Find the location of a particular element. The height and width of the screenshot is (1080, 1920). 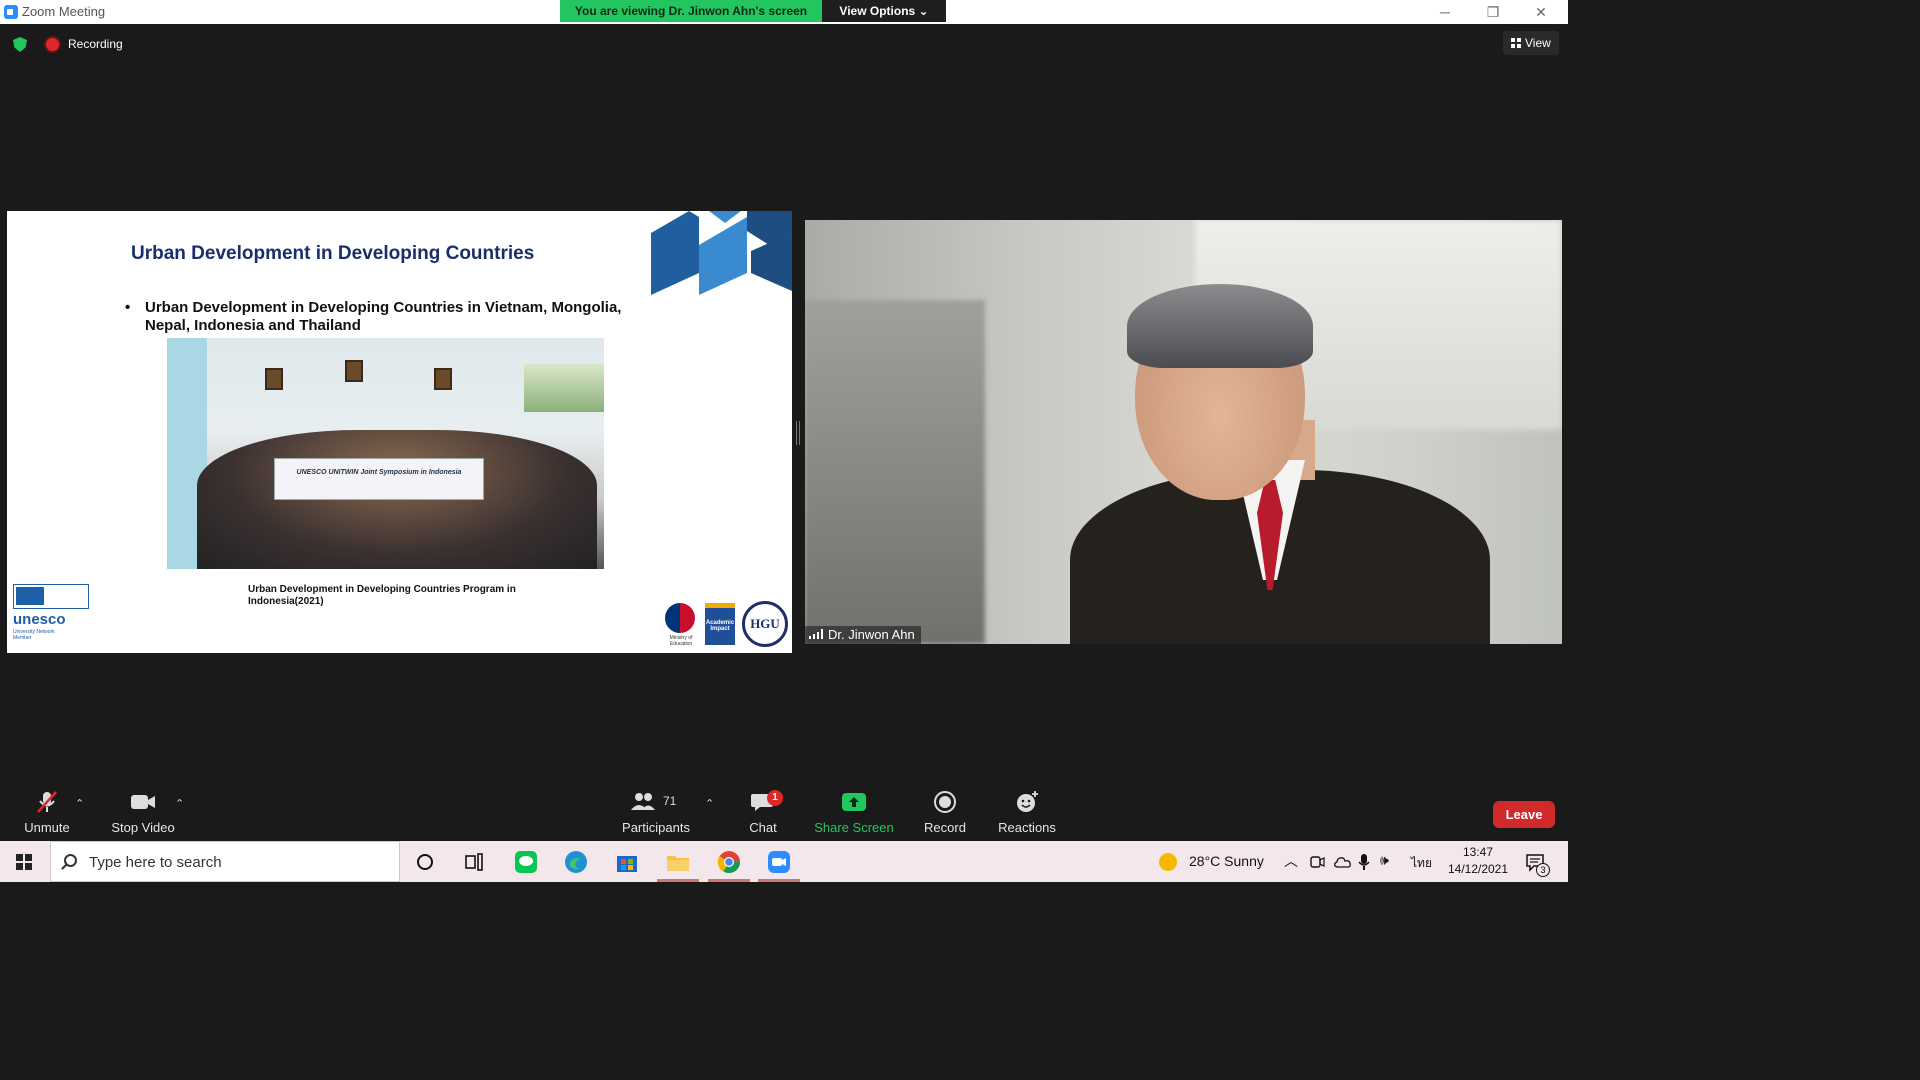

share-screen-arrow-icon is located at coordinates (854, 802).